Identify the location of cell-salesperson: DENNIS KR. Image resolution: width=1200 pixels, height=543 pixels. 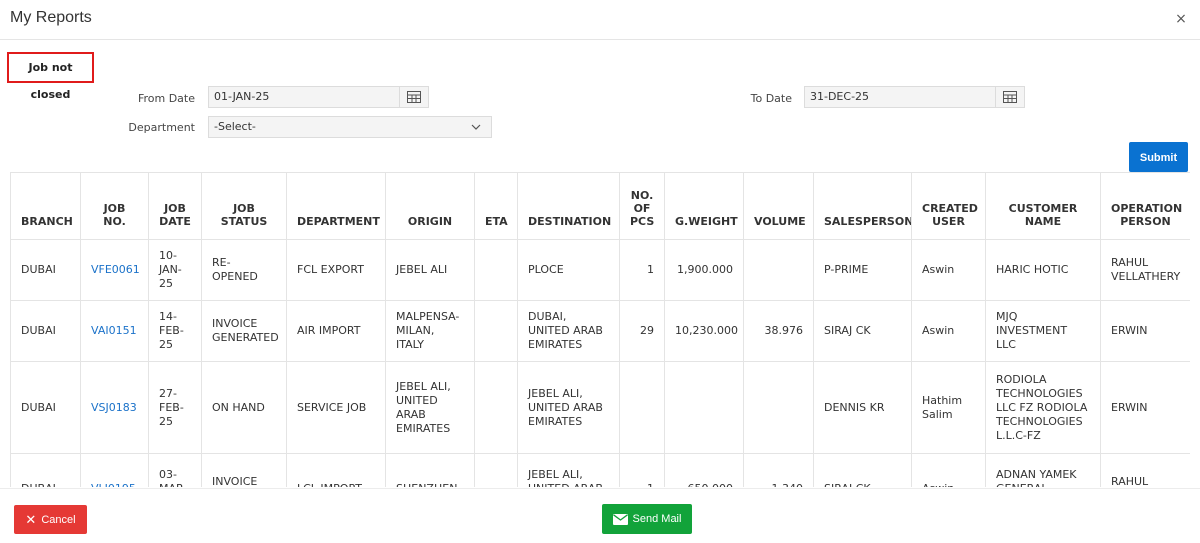
(862, 407).